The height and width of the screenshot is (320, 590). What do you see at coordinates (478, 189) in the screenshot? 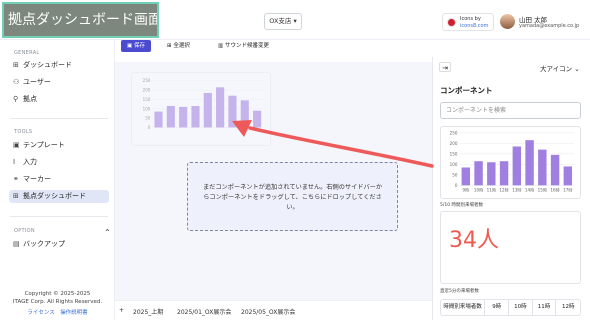
I see `x-tick-label: 10時` at bounding box center [478, 189].